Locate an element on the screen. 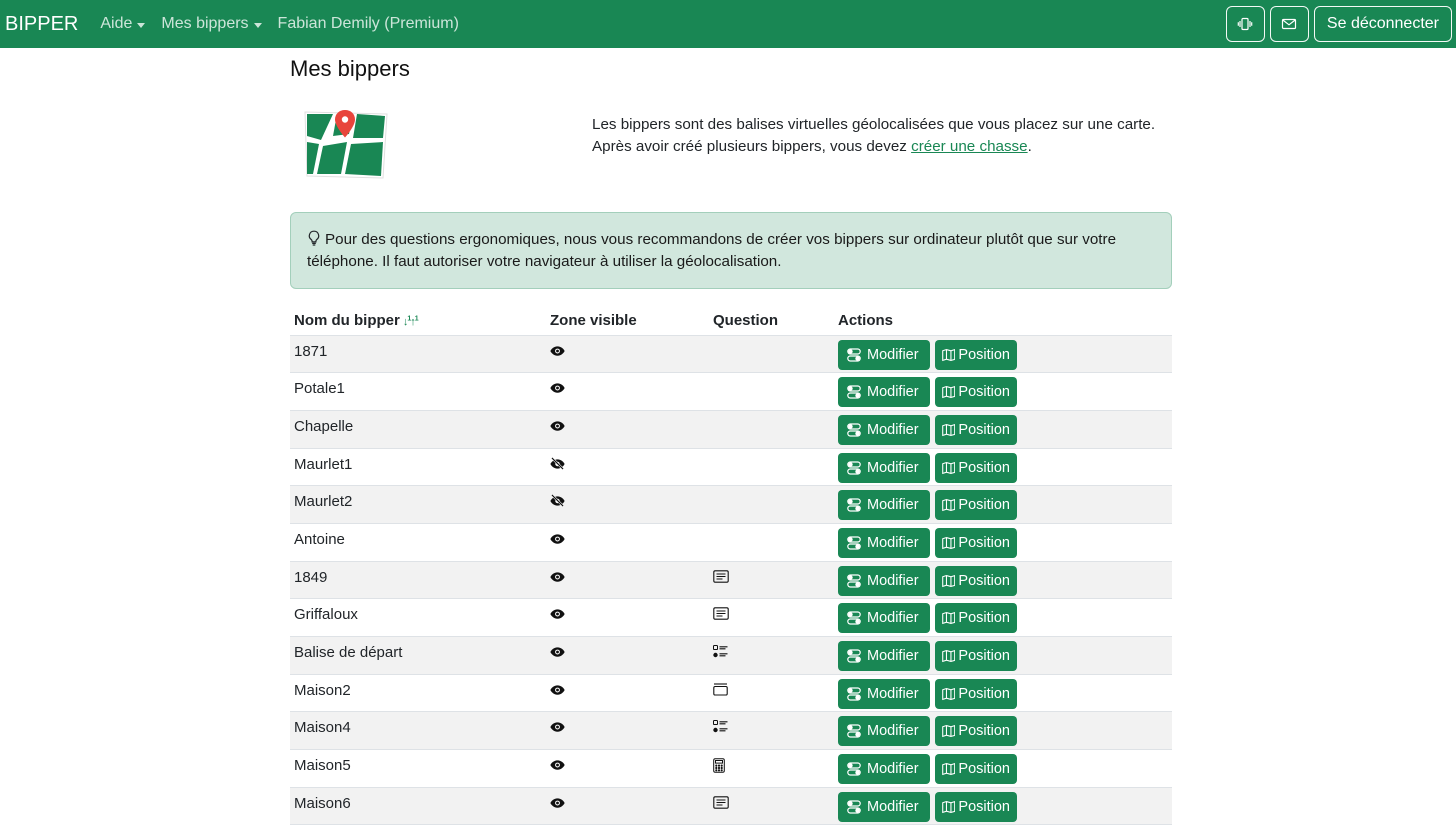 This screenshot has width=1456, height=827. calculator-icon is located at coordinates (719, 767).